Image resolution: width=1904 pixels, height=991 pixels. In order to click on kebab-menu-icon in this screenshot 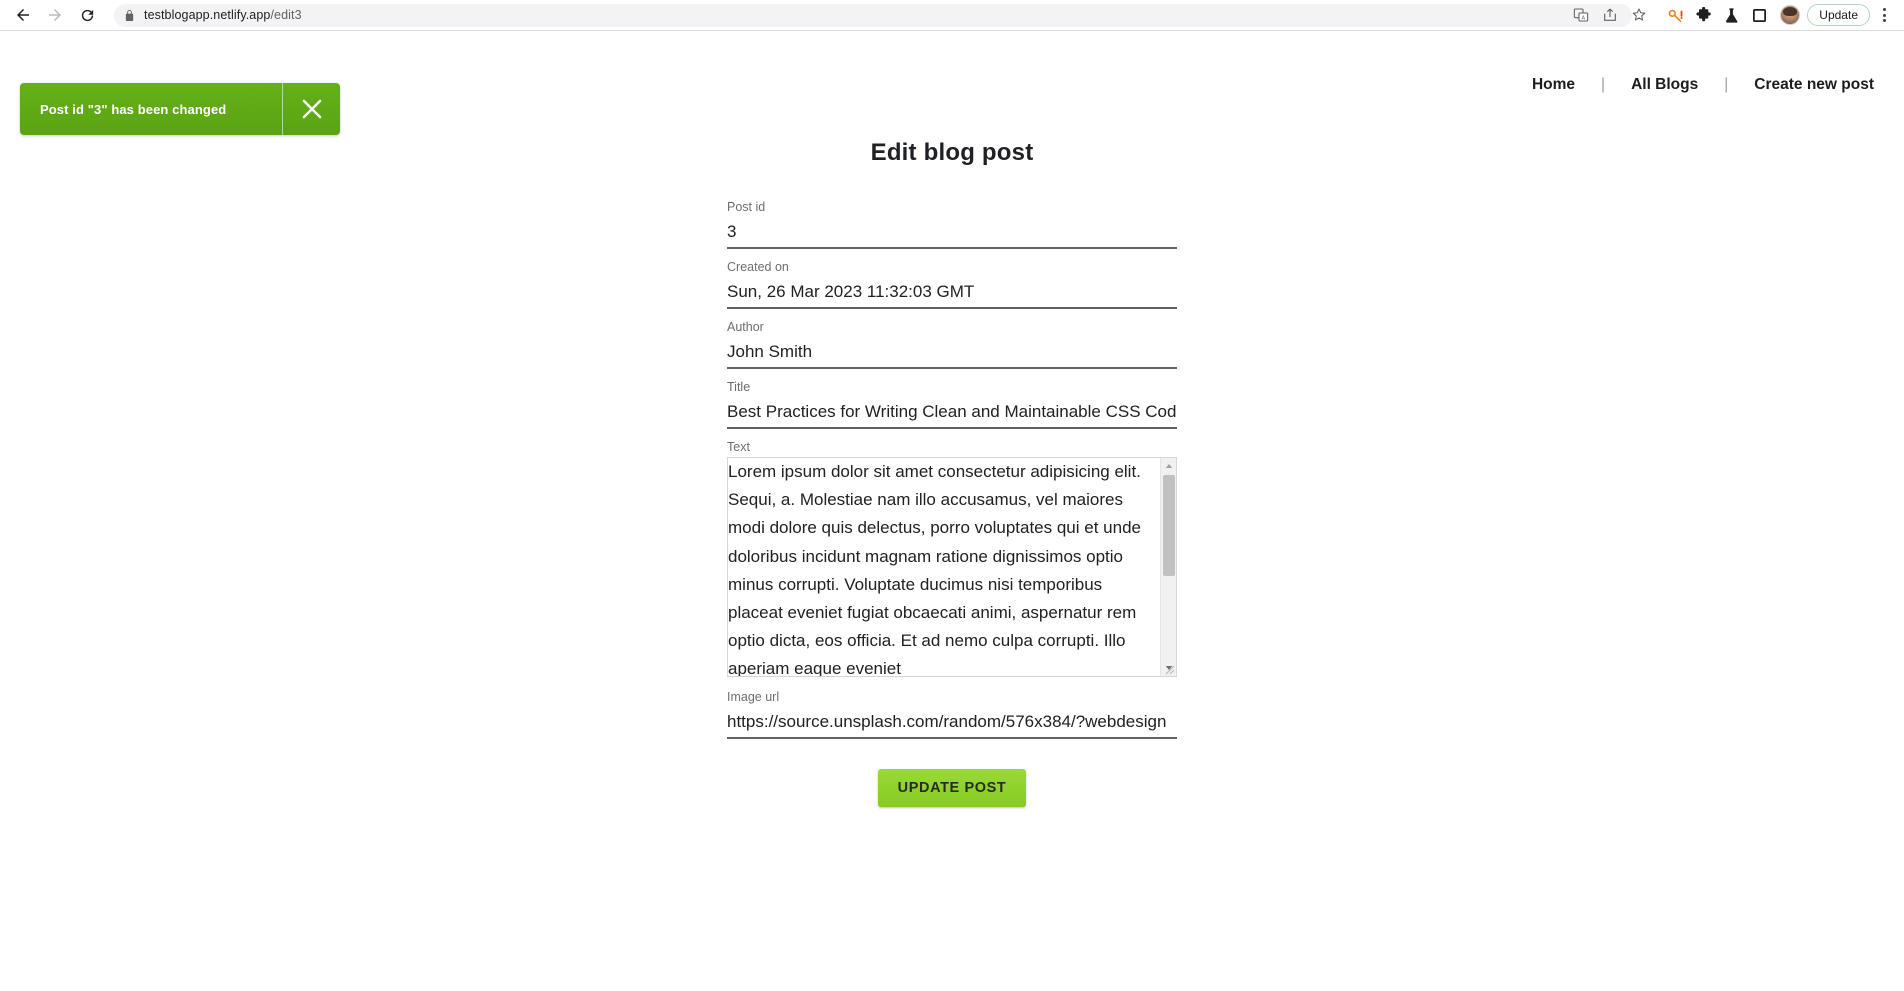, I will do `click(1884, 15)`.